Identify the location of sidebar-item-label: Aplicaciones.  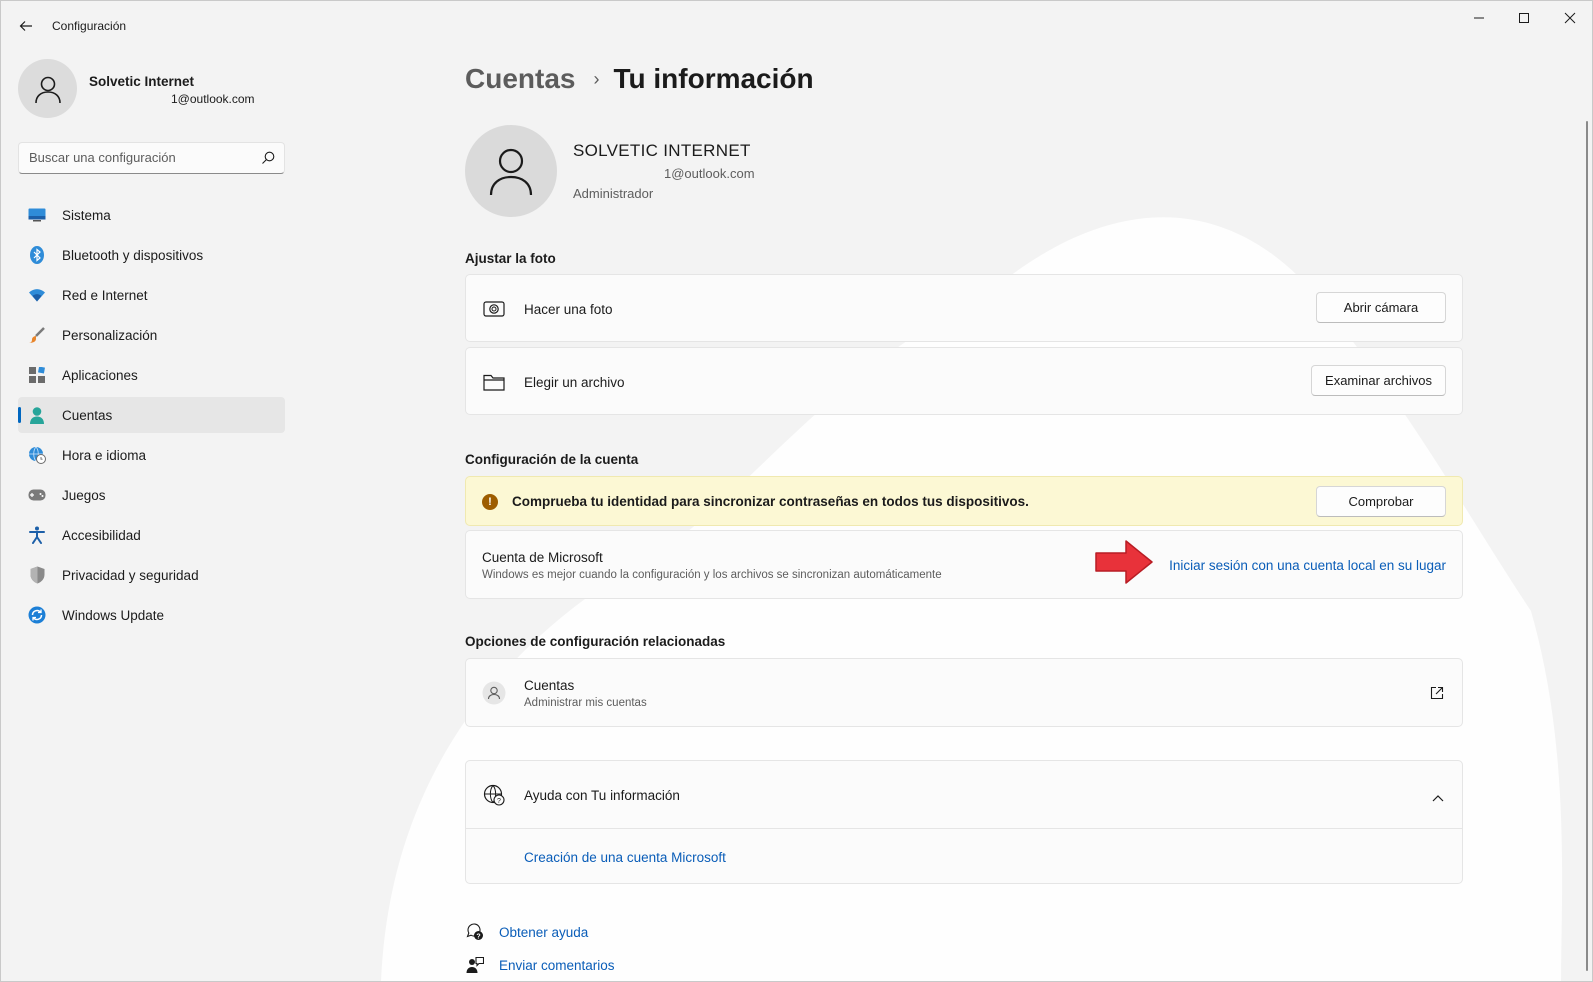
(100, 375).